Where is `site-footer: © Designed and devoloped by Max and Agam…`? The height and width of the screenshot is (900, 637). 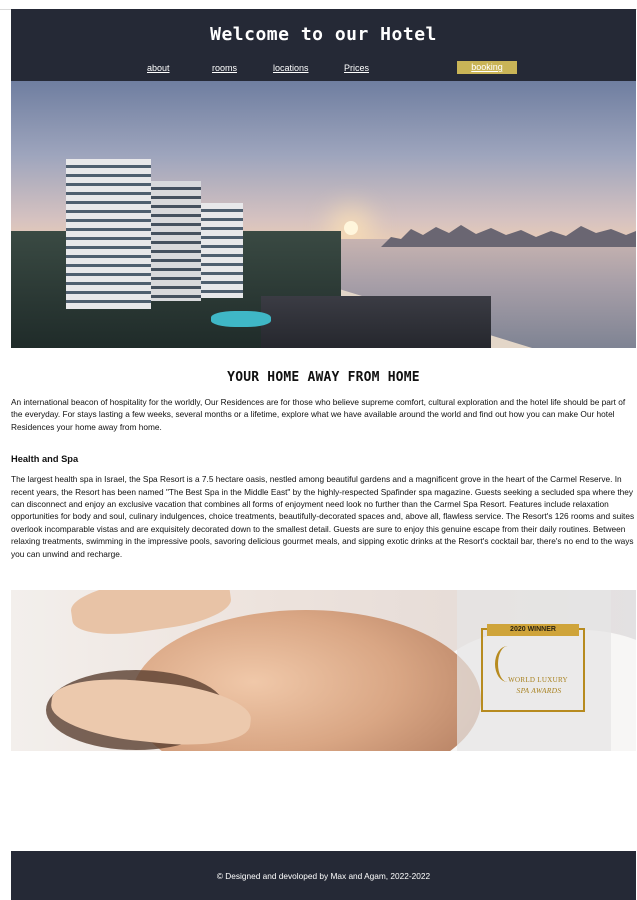
site-footer: © Designed and devoloped by Max and Agam… is located at coordinates (323, 875).